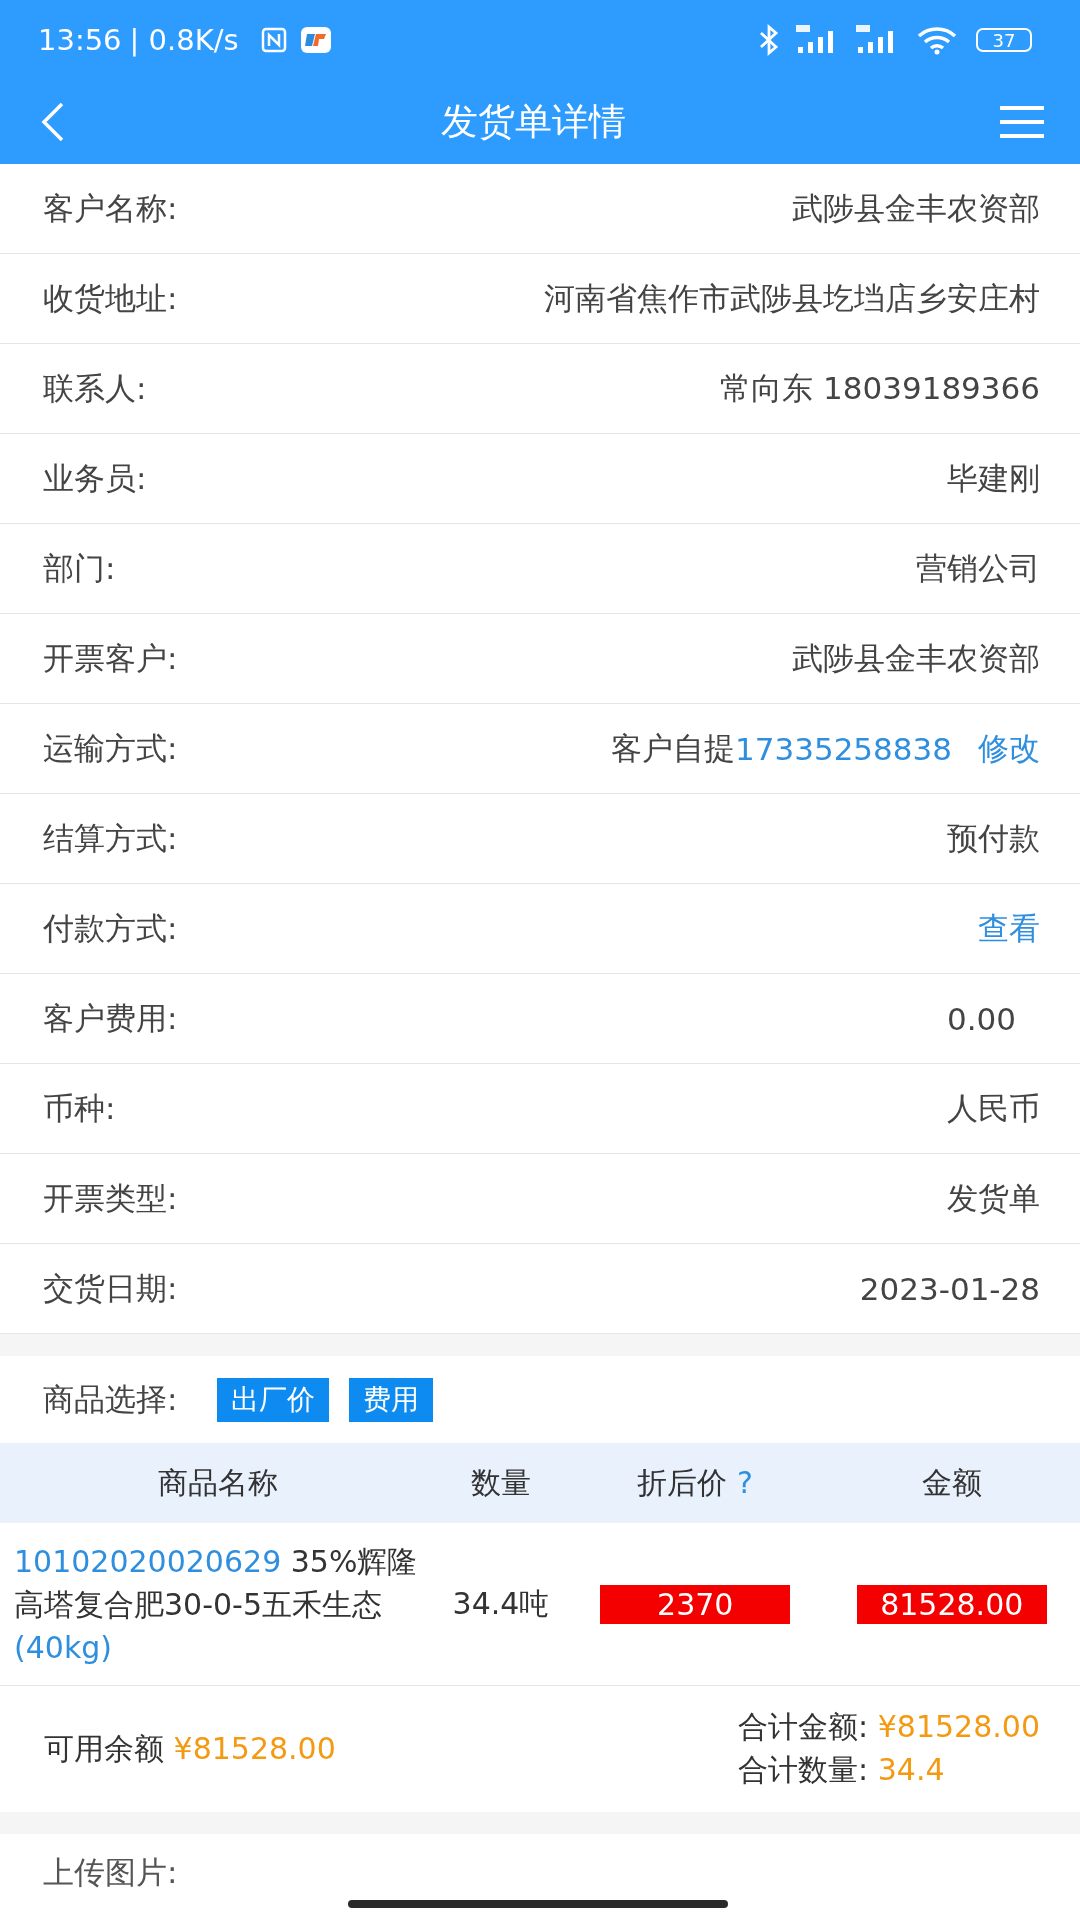 The image size is (1080, 1920). I want to click on field-value: 客户自提, so click(673, 748).